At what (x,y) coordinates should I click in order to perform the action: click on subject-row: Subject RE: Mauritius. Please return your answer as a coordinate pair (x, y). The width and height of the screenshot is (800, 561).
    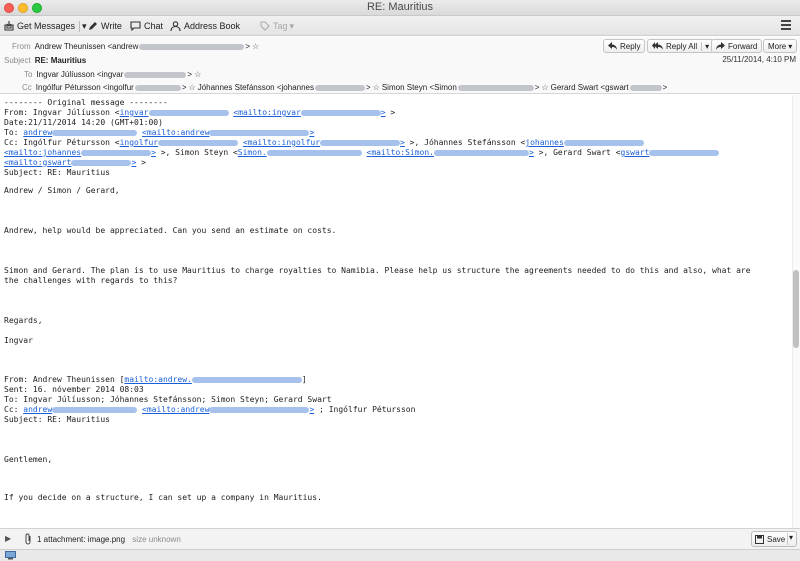
    Looking at the image, I should click on (45, 60).